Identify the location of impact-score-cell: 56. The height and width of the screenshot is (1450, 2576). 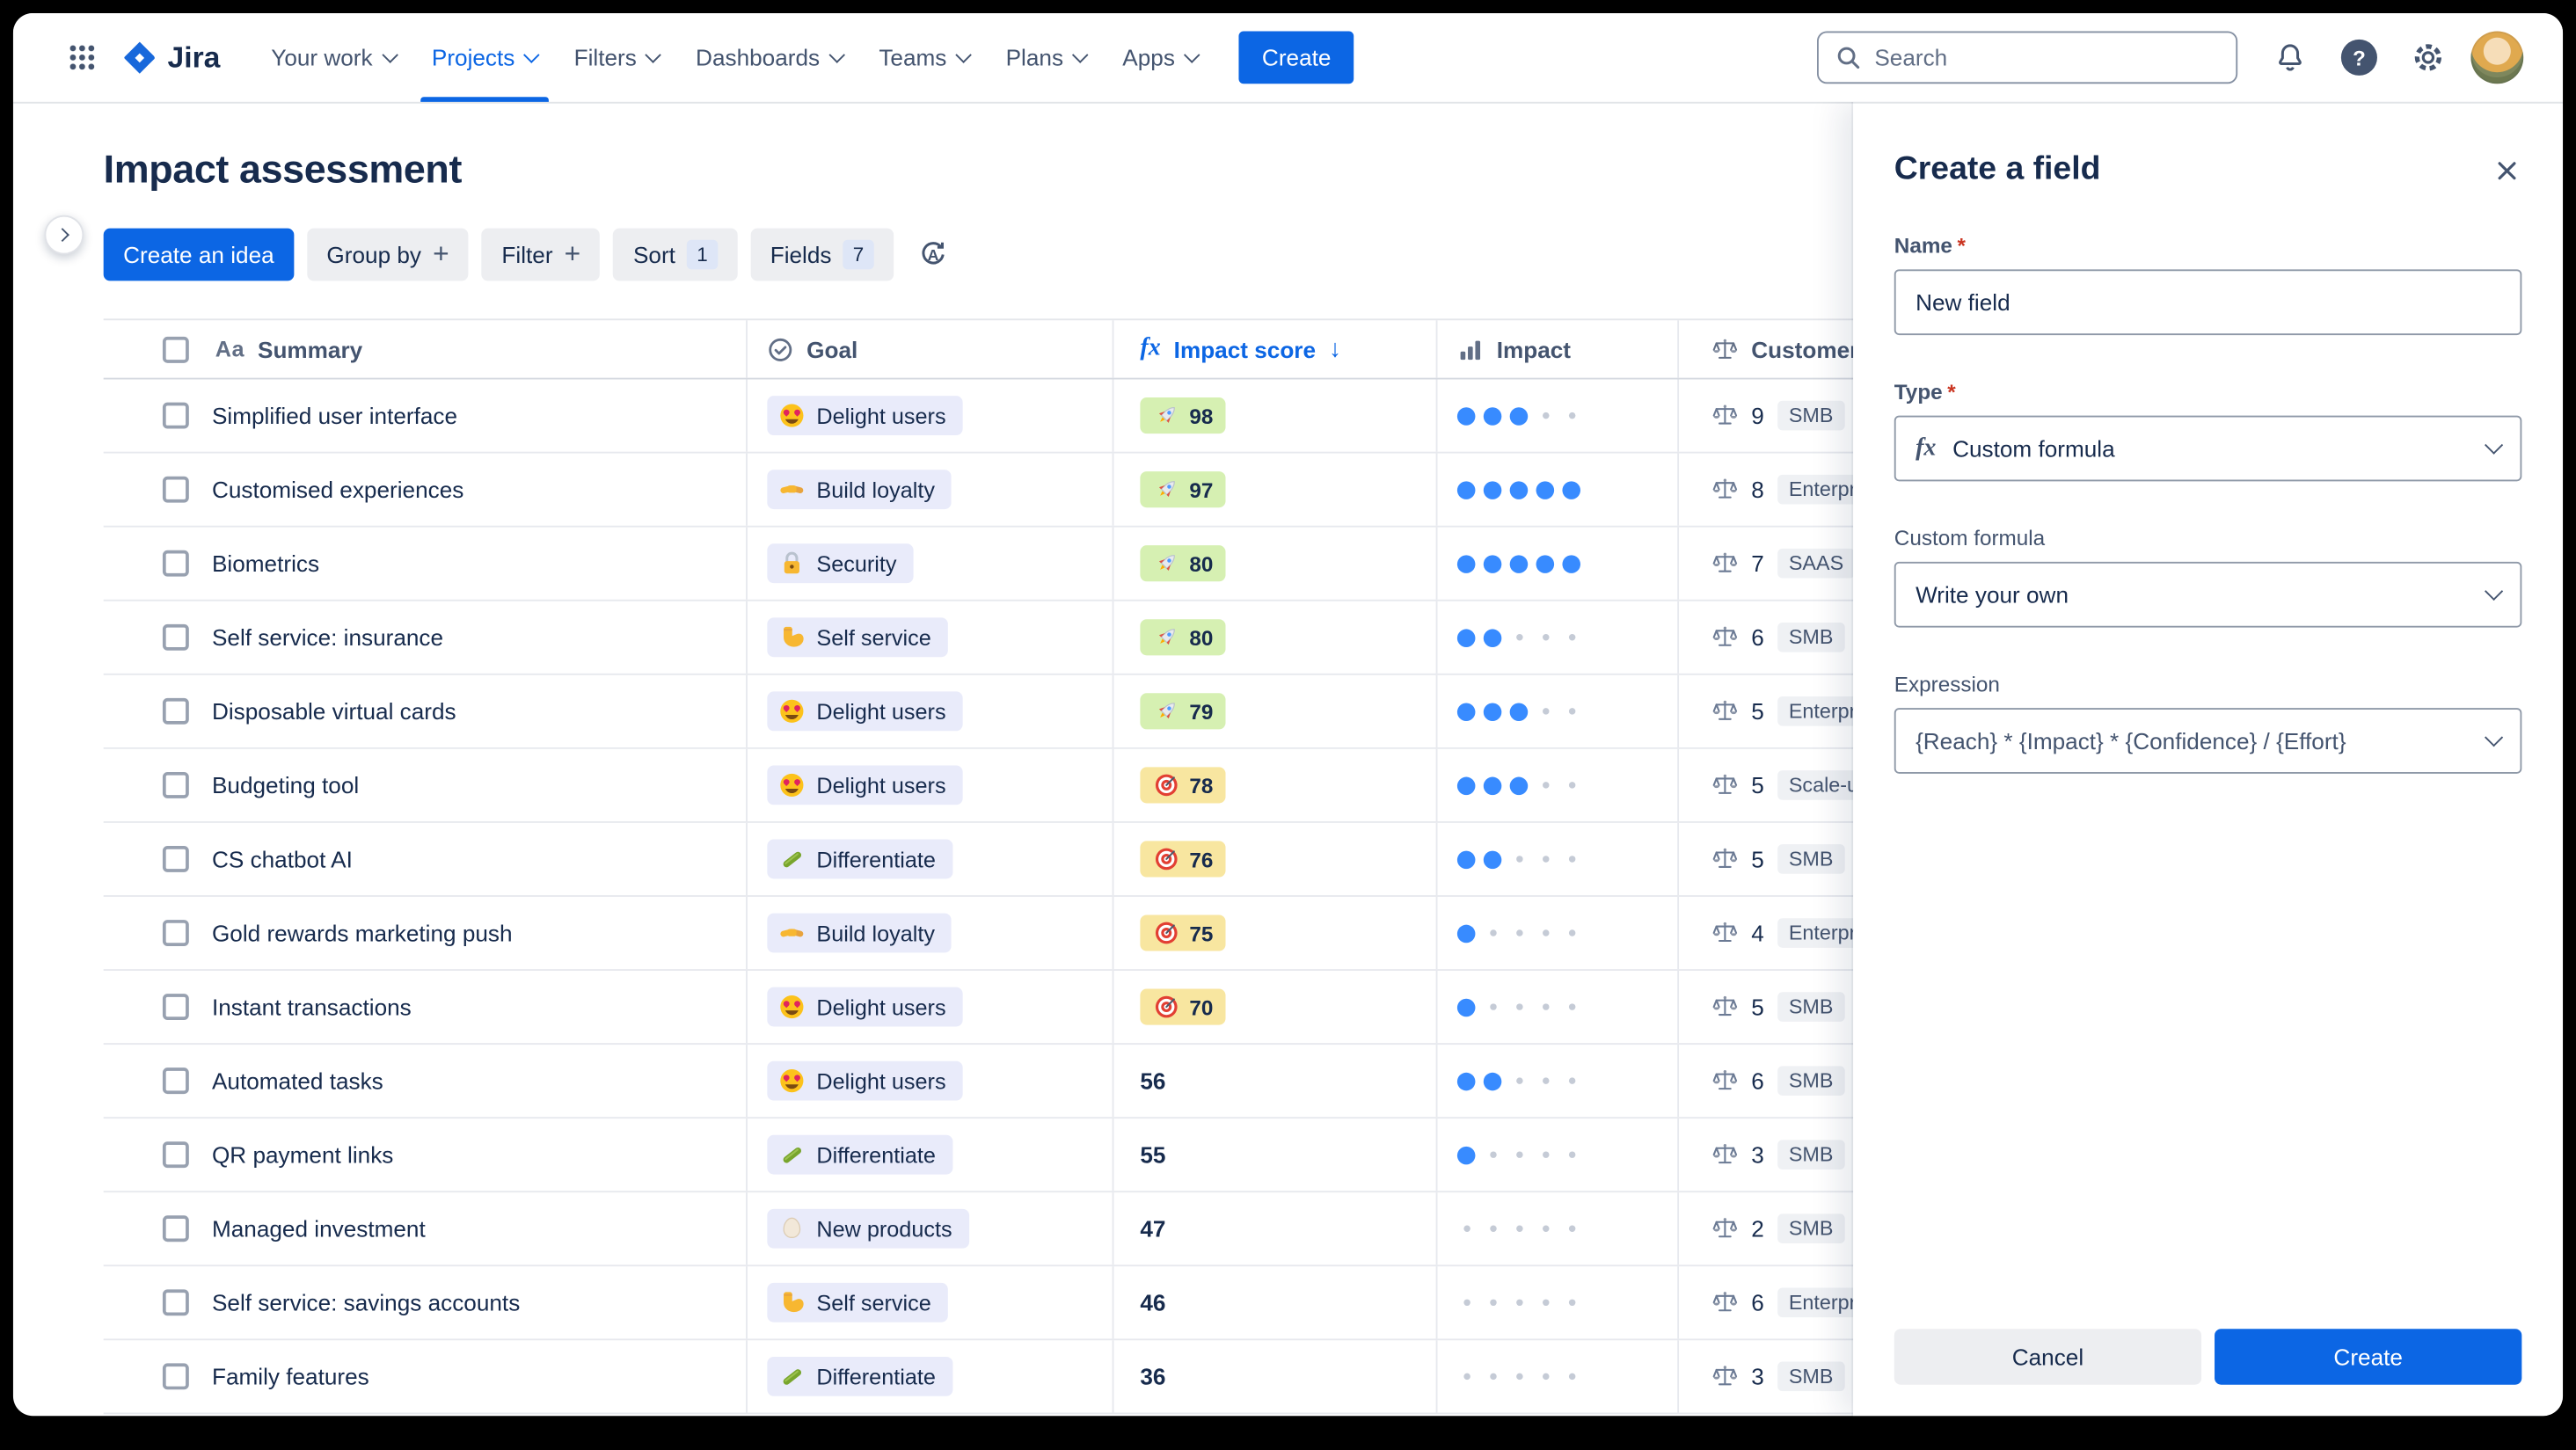
(1275, 1081).